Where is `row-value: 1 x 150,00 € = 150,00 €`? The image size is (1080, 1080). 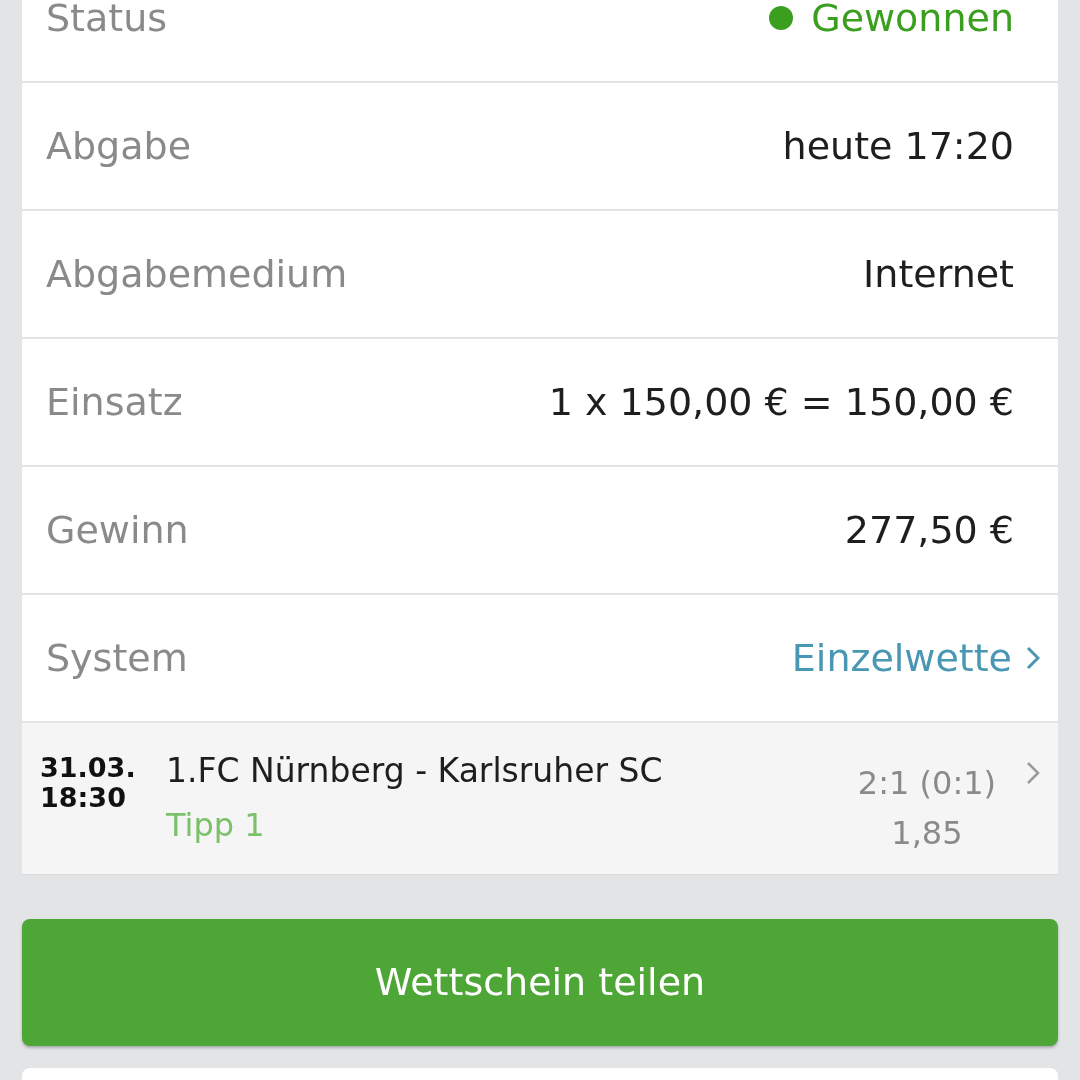
row-value: 1 x 150,00 € = 150,00 € is located at coordinates (781, 402).